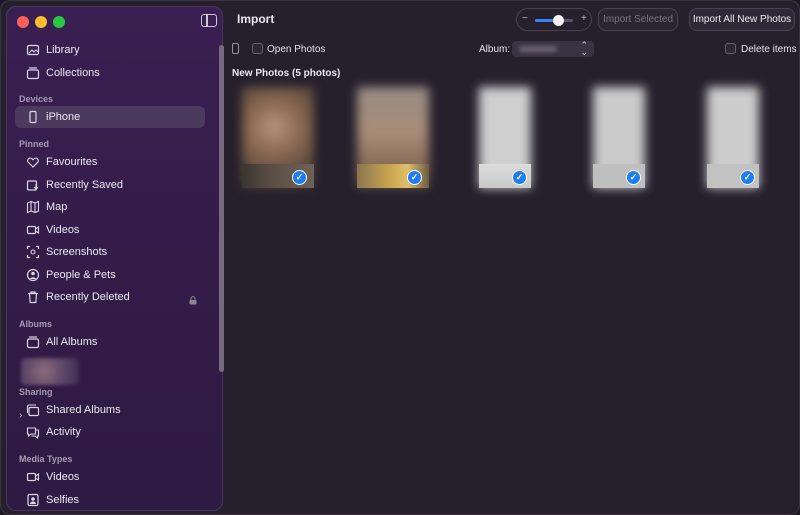 This screenshot has height=515, width=800. Describe the element at coordinates (50, 371) in the screenshot. I see `blurred-album-item` at that location.